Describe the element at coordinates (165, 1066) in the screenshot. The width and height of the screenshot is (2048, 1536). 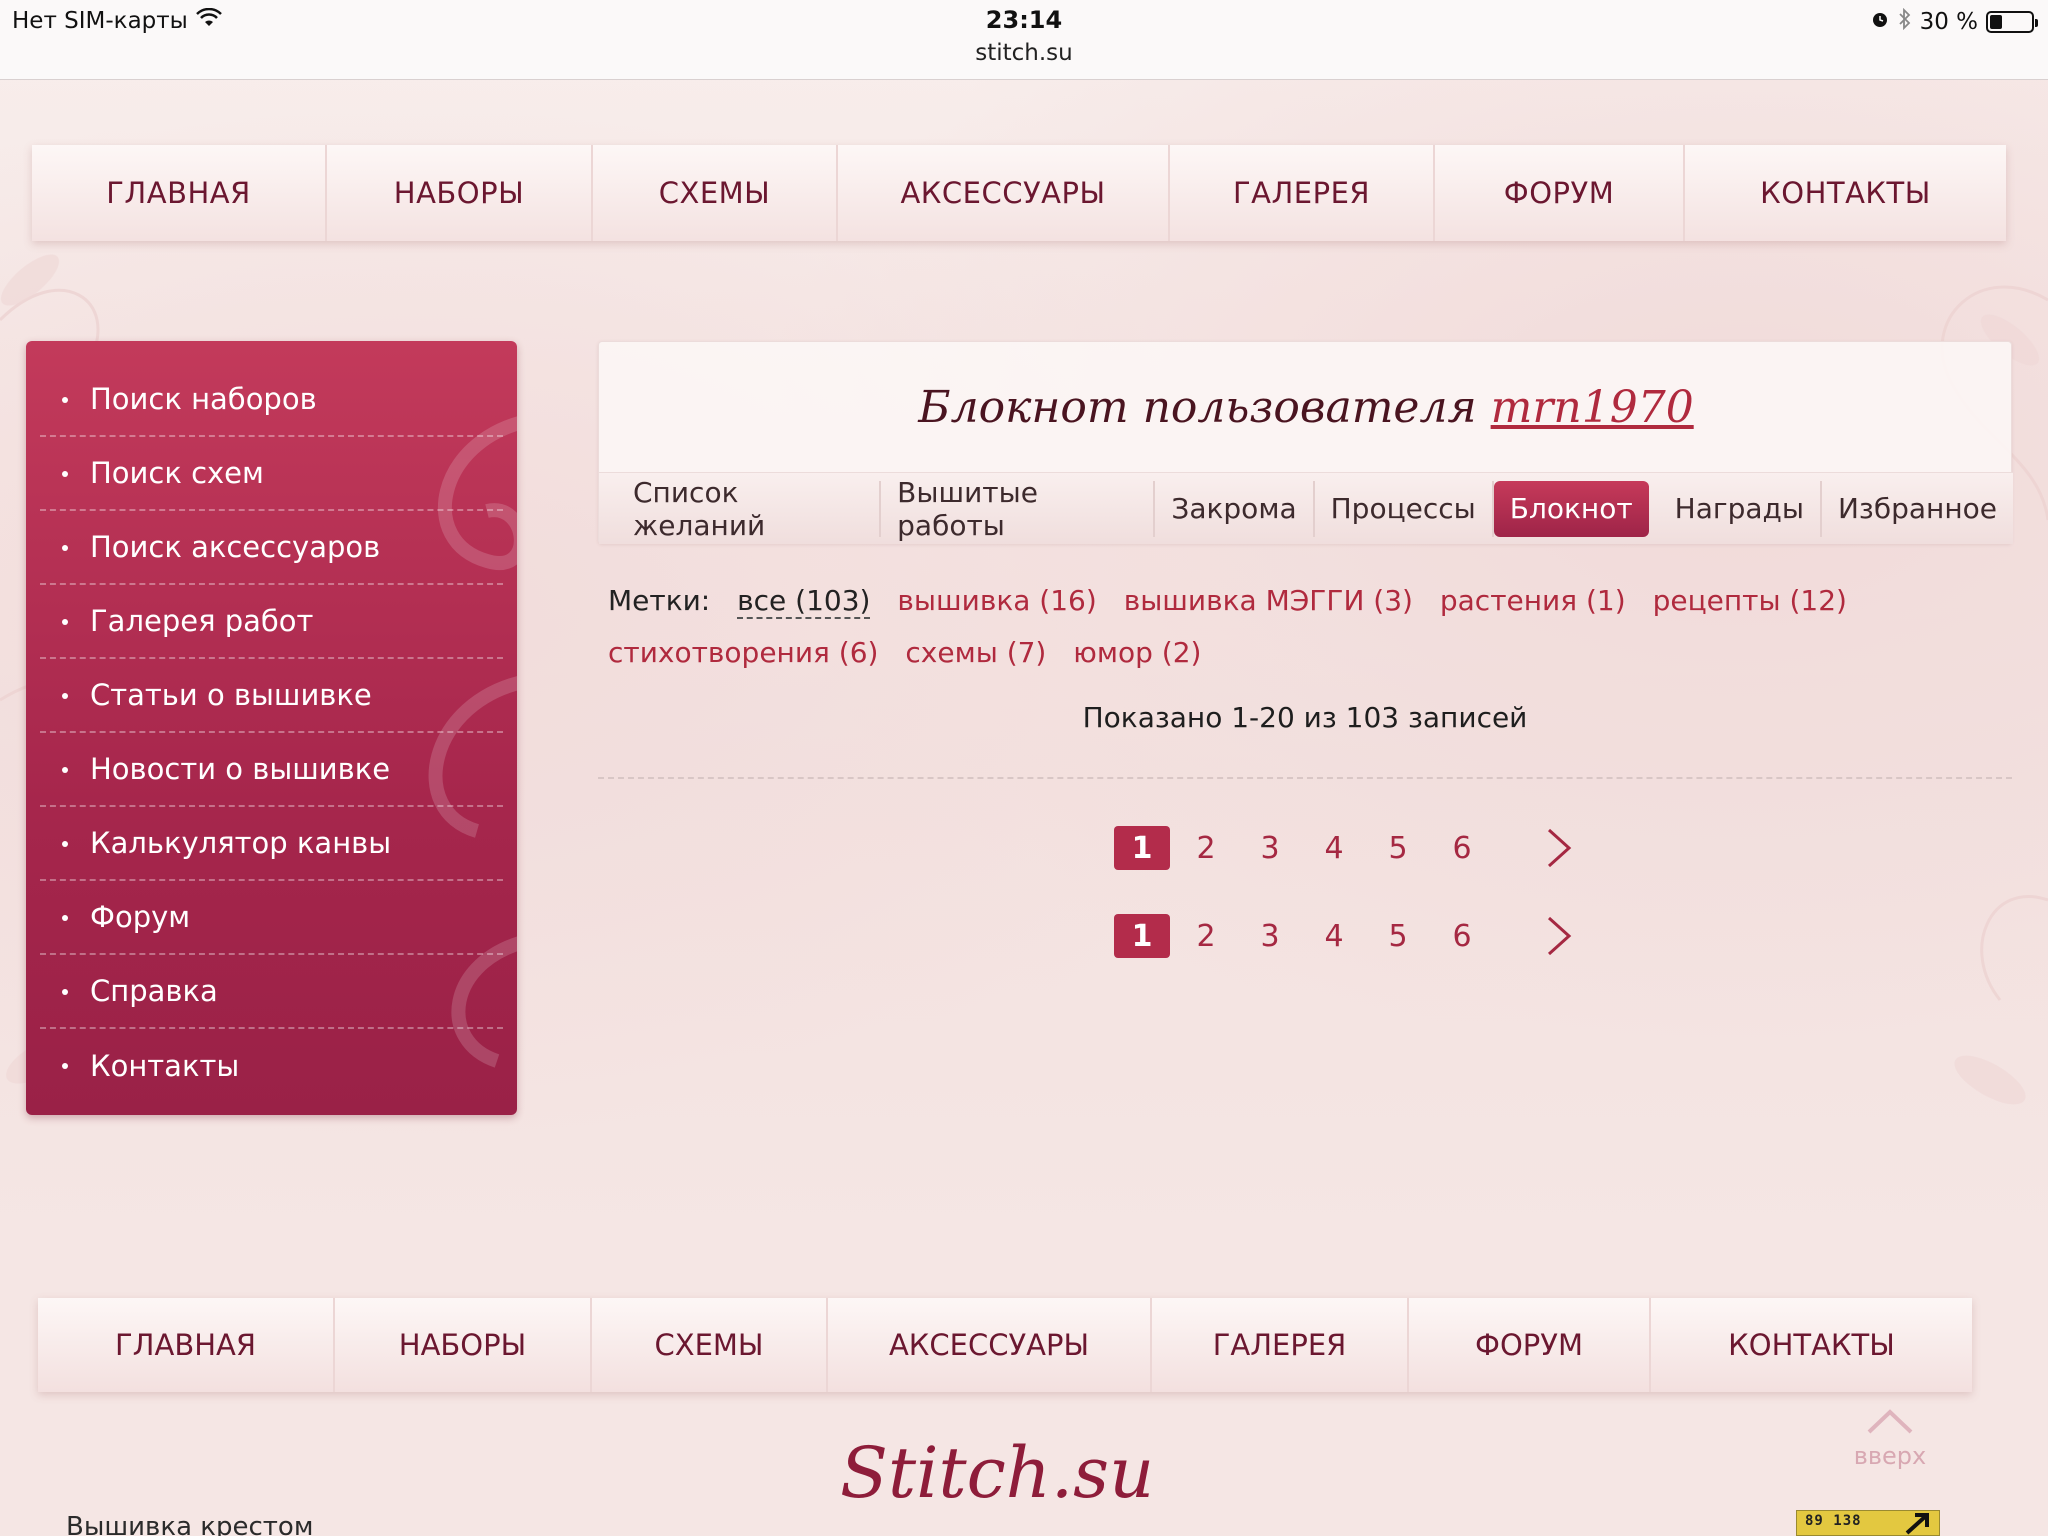
I see `sidebar-item-label: Контакты` at that location.